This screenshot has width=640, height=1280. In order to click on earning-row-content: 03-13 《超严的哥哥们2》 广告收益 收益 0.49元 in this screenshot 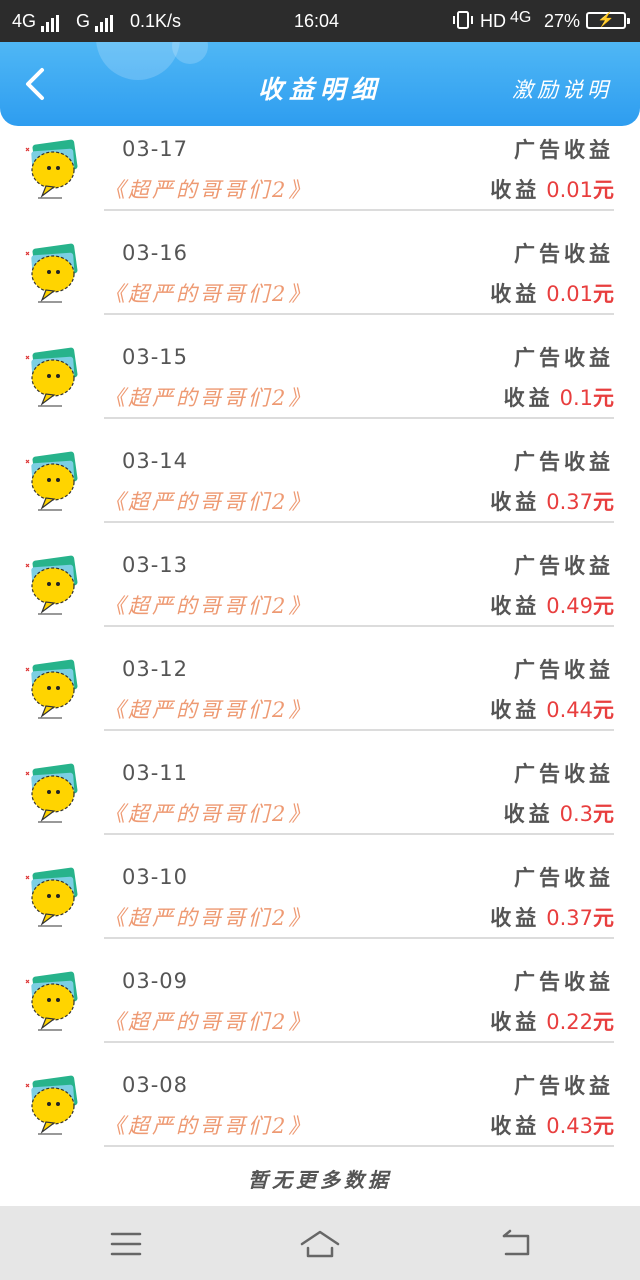, I will do `click(359, 584)`.